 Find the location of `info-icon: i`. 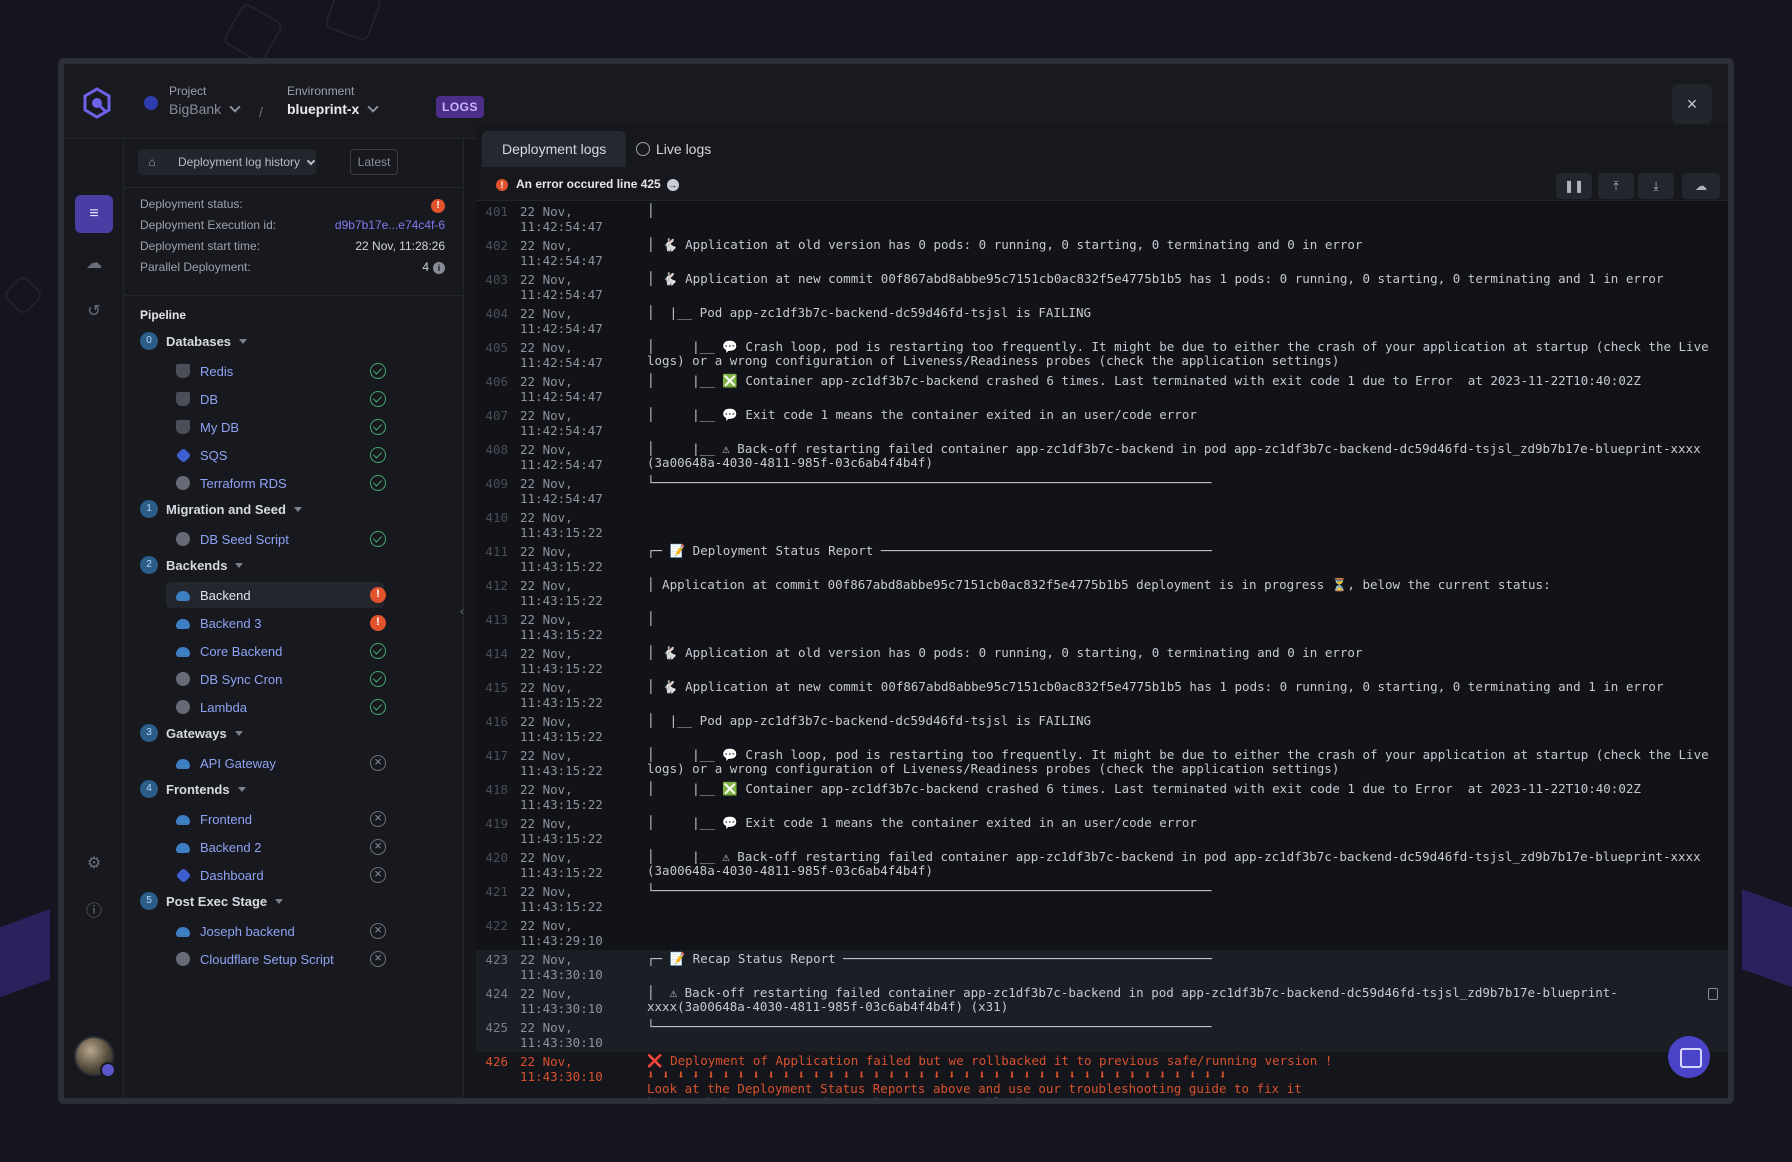

info-icon: i is located at coordinates (439, 268).